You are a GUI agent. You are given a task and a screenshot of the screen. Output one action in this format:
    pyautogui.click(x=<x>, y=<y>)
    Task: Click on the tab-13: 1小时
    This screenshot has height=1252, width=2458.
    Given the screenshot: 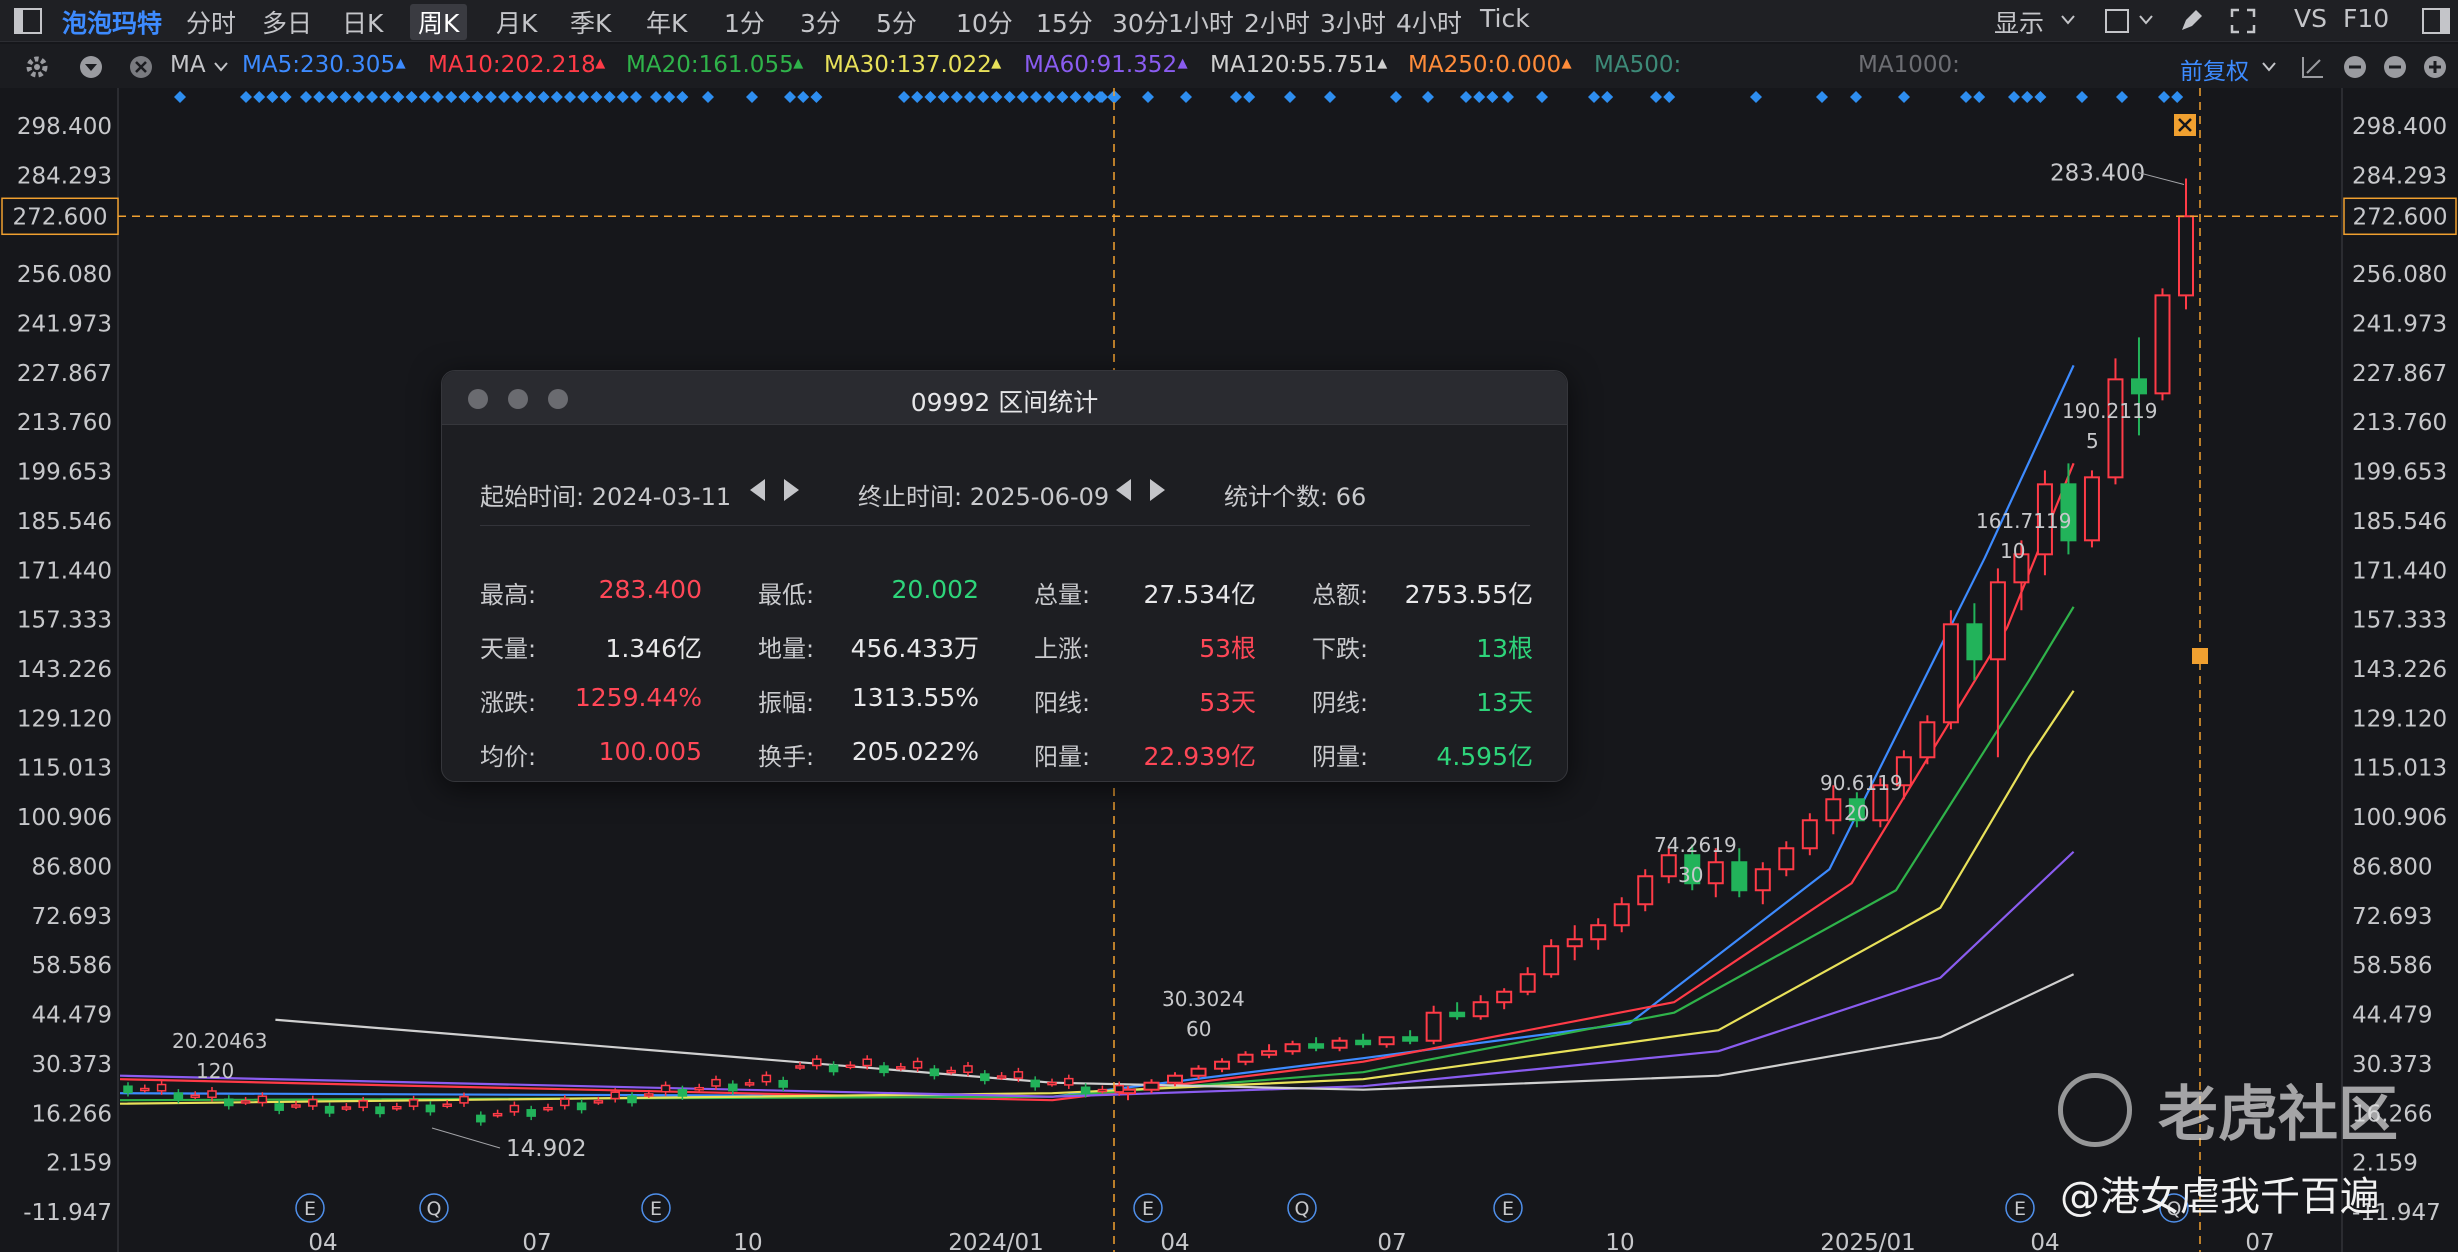 What is the action you would take?
    pyautogui.click(x=1201, y=22)
    